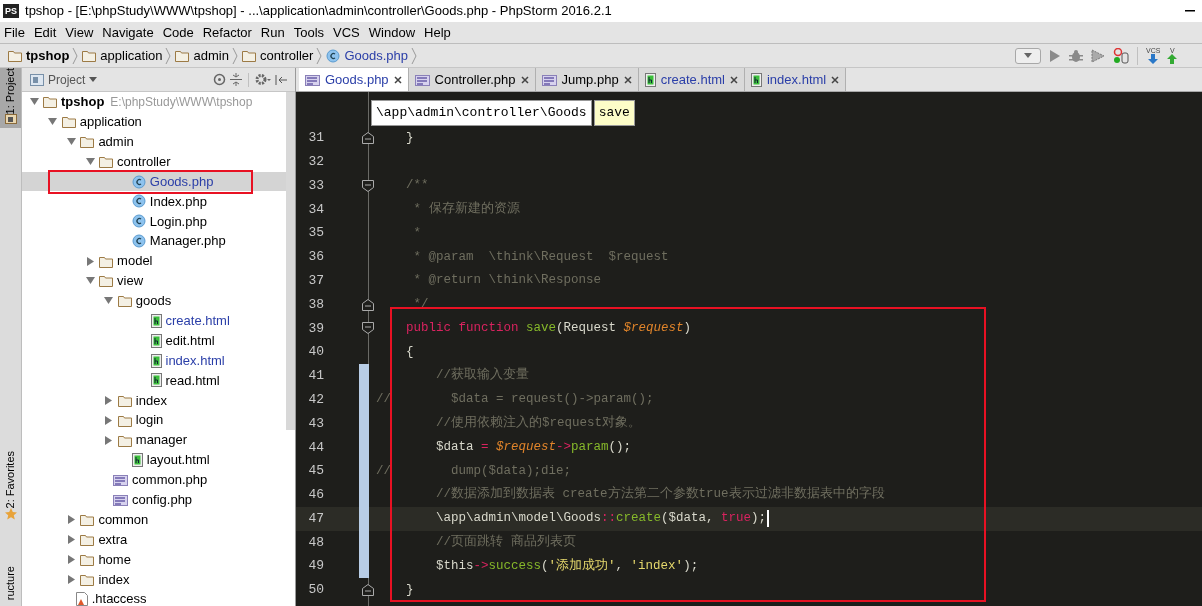 This screenshot has width=1202, height=606. What do you see at coordinates (195, 360) in the screenshot?
I see `tree-item: index.html` at bounding box center [195, 360].